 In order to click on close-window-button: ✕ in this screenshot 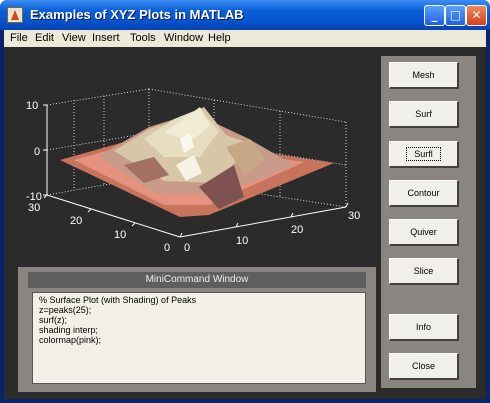, I will do `click(476, 15)`.